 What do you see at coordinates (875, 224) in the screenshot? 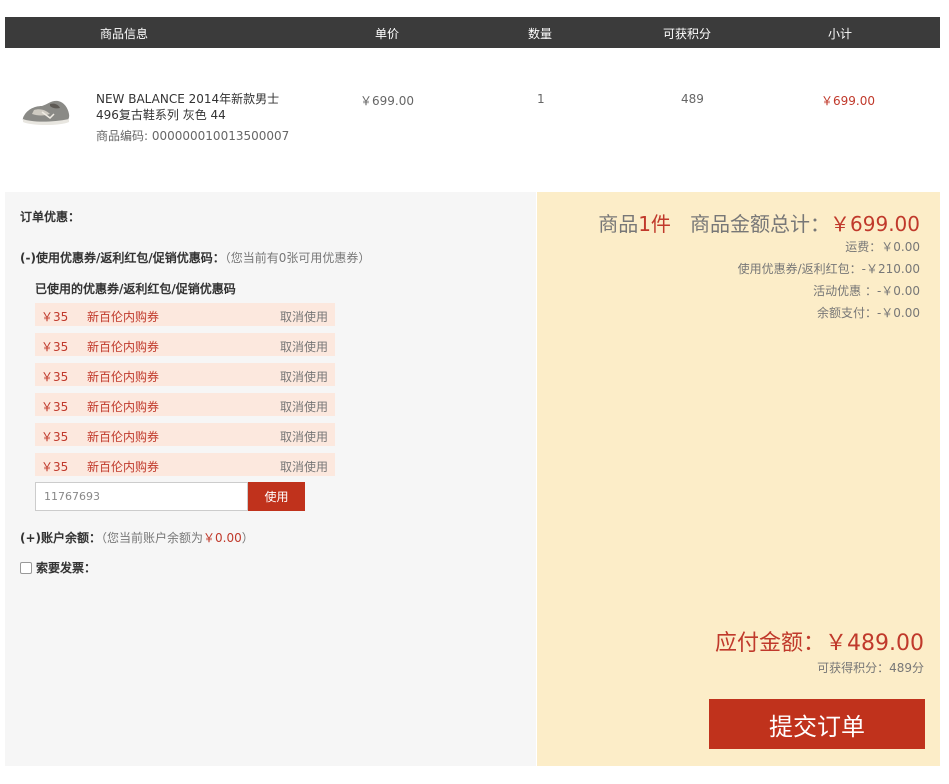
I see `total-value: ￥699.00` at bounding box center [875, 224].